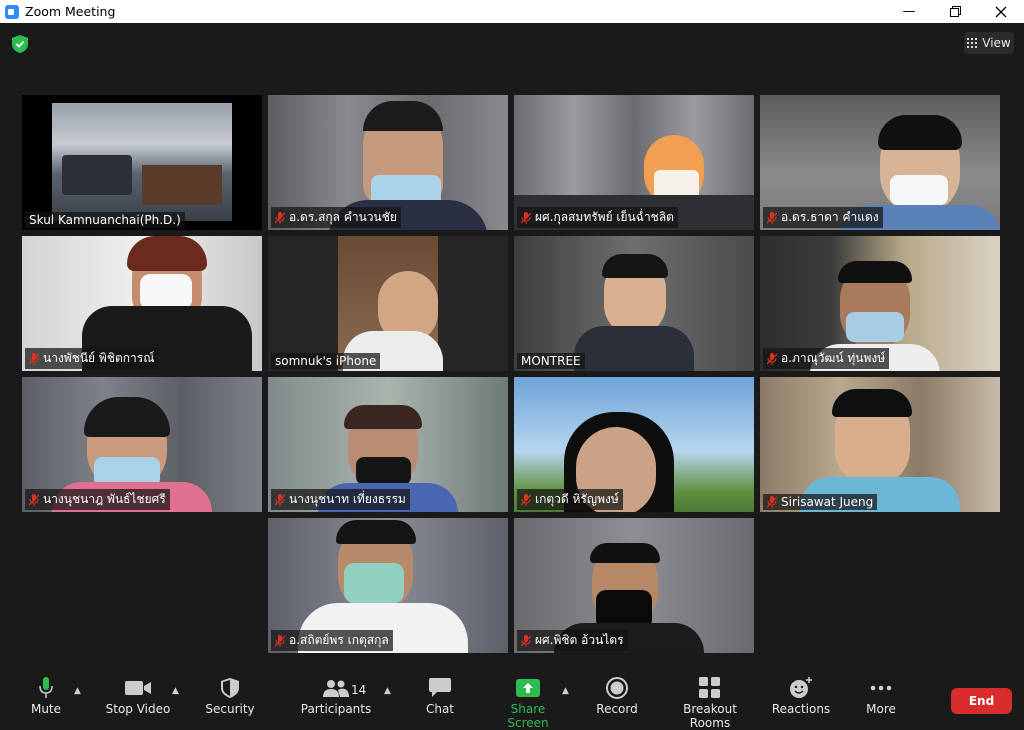 This screenshot has height=730, width=1024. What do you see at coordinates (230, 688) in the screenshot?
I see `security-shield-icon` at bounding box center [230, 688].